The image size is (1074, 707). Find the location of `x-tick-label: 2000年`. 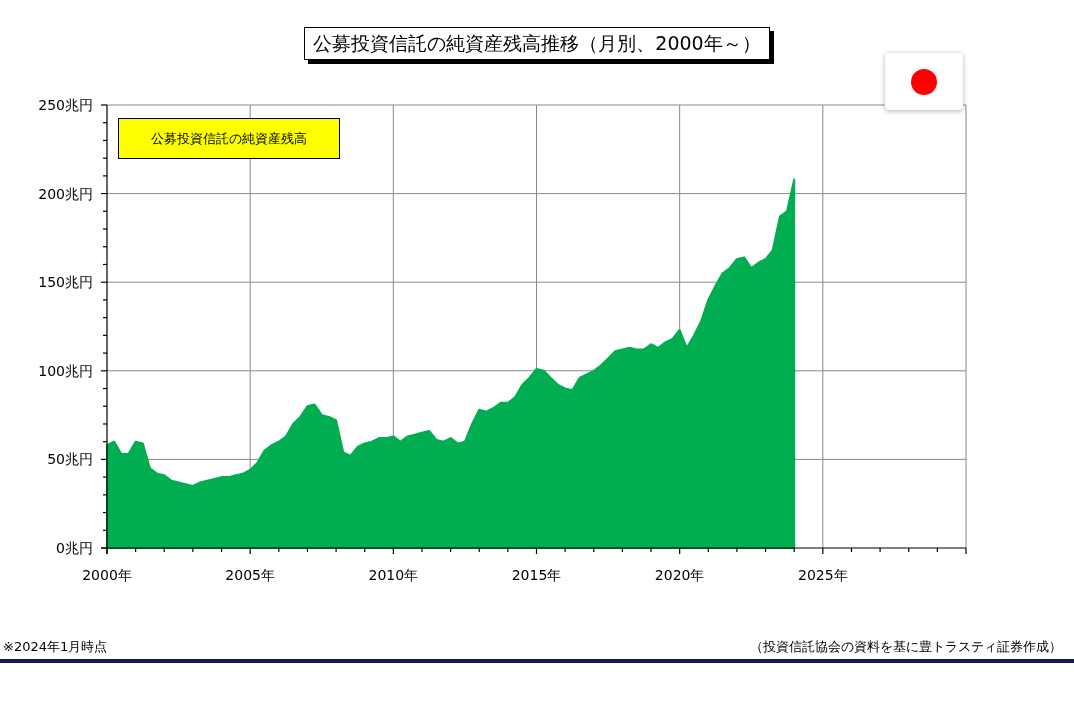

x-tick-label: 2000年 is located at coordinates (107, 575).